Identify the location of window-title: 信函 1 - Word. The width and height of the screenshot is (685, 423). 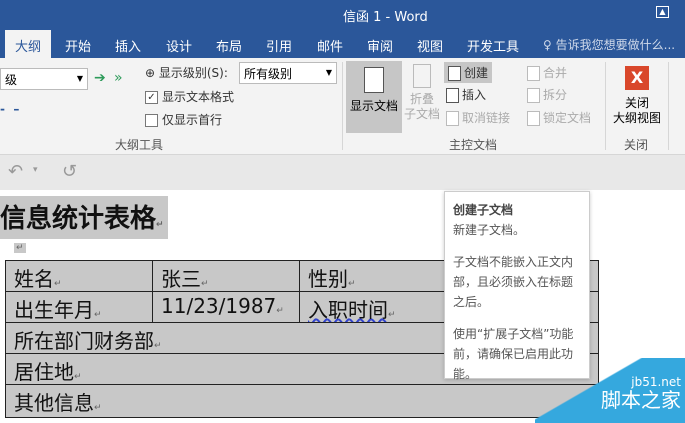
(385, 17).